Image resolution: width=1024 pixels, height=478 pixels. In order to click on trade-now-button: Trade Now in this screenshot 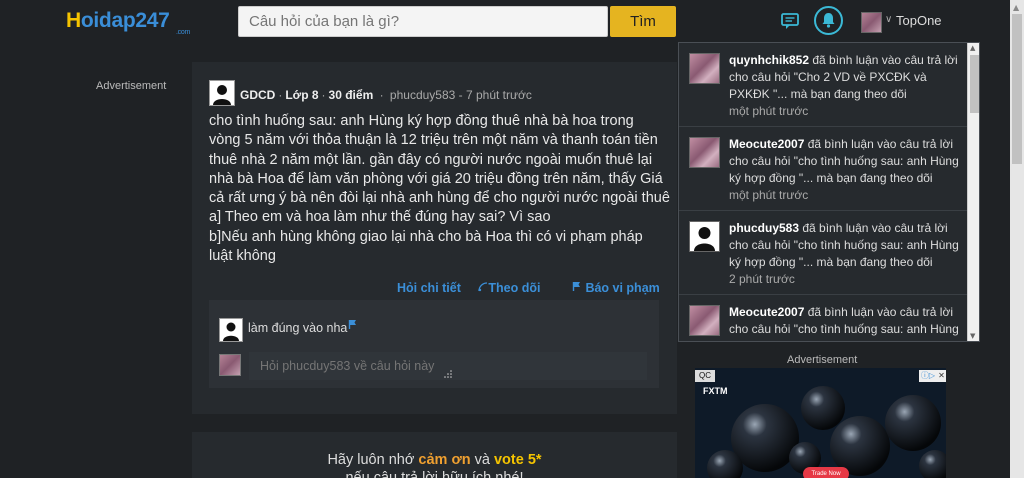, I will do `click(826, 472)`.